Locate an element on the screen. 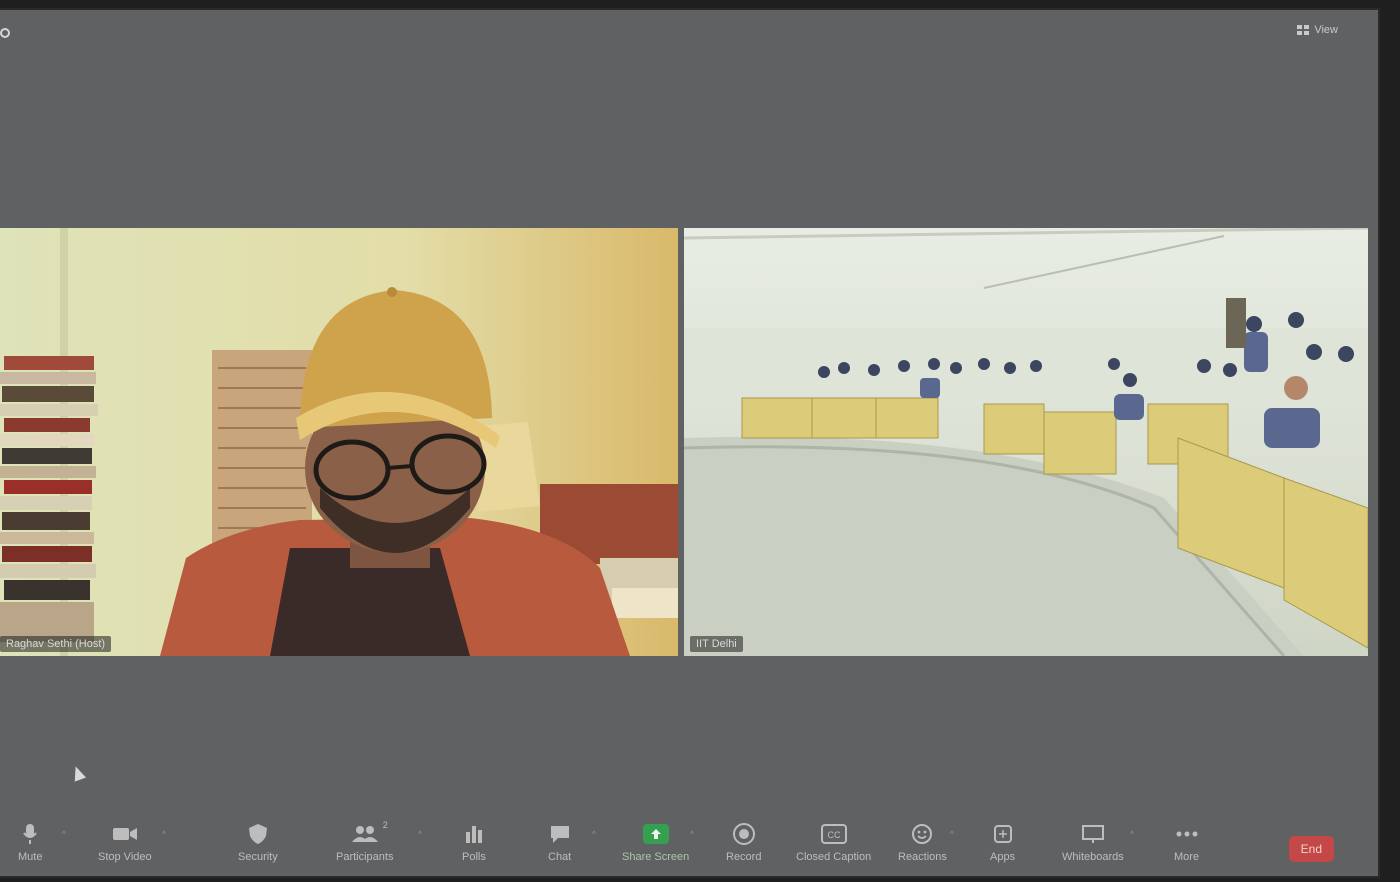  whiteboards-button: Whiteboards is located at coordinates (1093, 842).